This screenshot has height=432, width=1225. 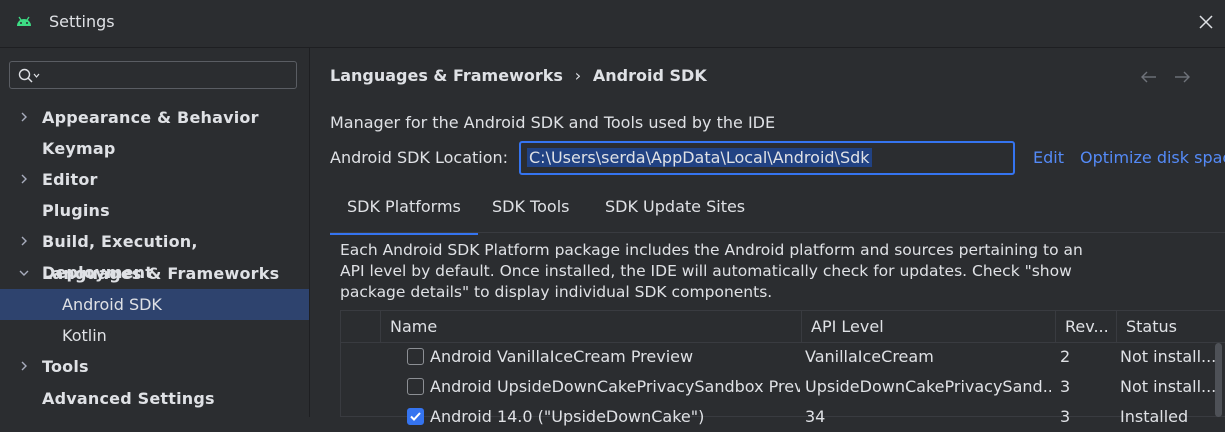 What do you see at coordinates (70, 179) in the screenshot?
I see `sidebar-item-label: Editor` at bounding box center [70, 179].